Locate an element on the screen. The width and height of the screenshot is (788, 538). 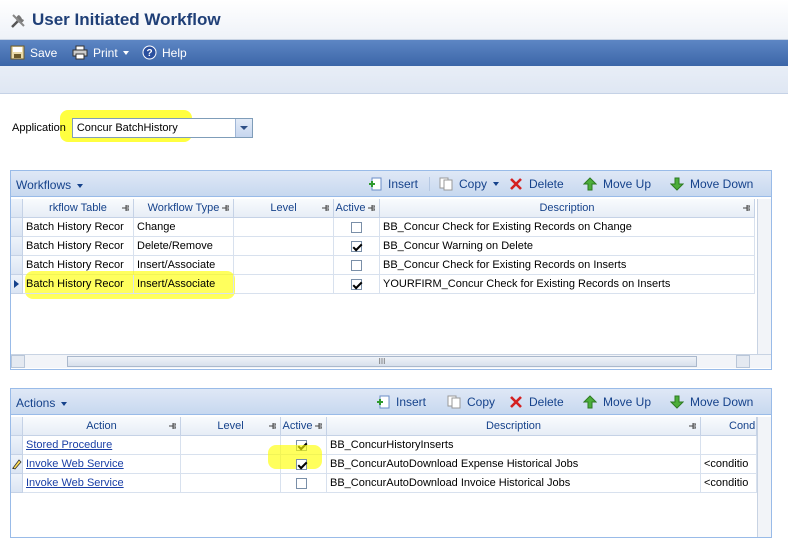
scroll-left-icon is located at coordinates (18, 361).